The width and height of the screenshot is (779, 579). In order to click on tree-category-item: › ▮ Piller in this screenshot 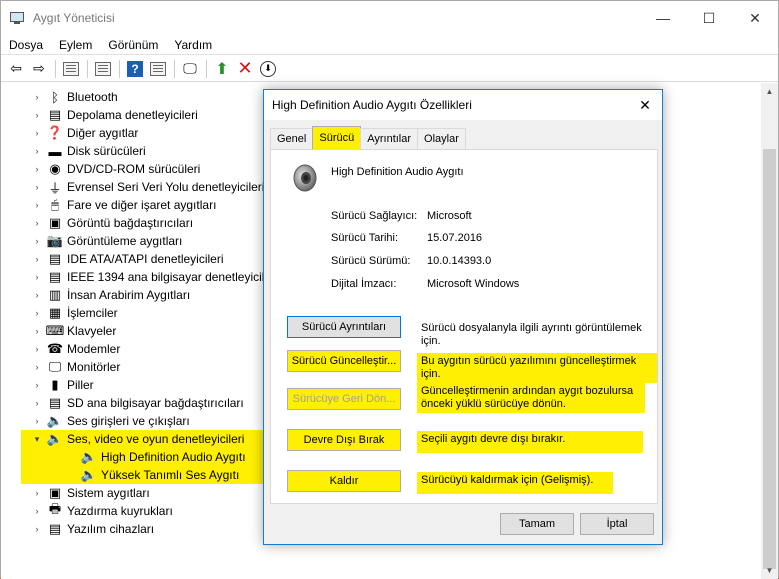, I will do `click(47, 385)`.